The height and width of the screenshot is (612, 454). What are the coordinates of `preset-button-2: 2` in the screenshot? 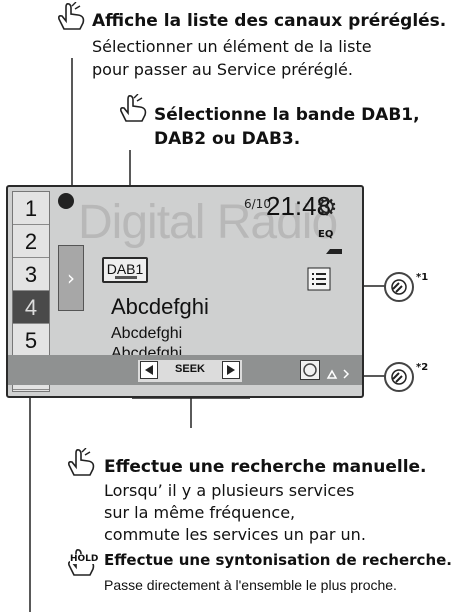 It's located at (31, 241).